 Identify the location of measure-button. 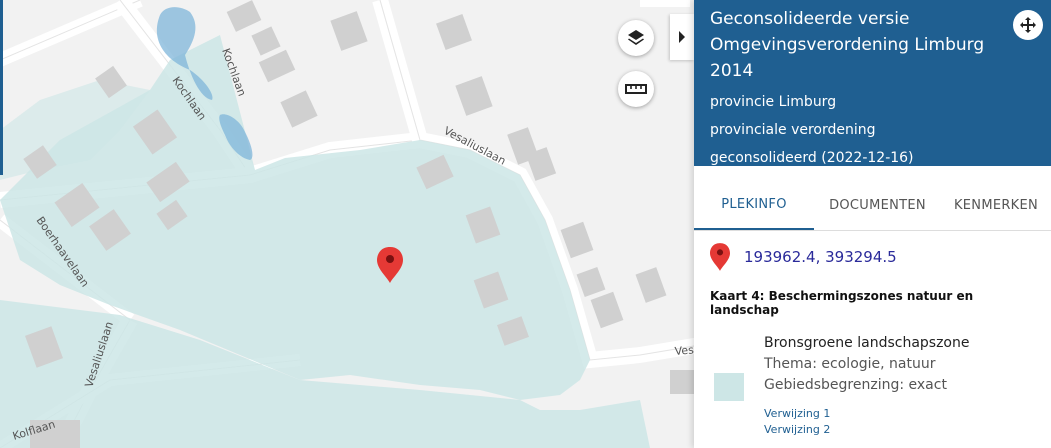
(636, 89).